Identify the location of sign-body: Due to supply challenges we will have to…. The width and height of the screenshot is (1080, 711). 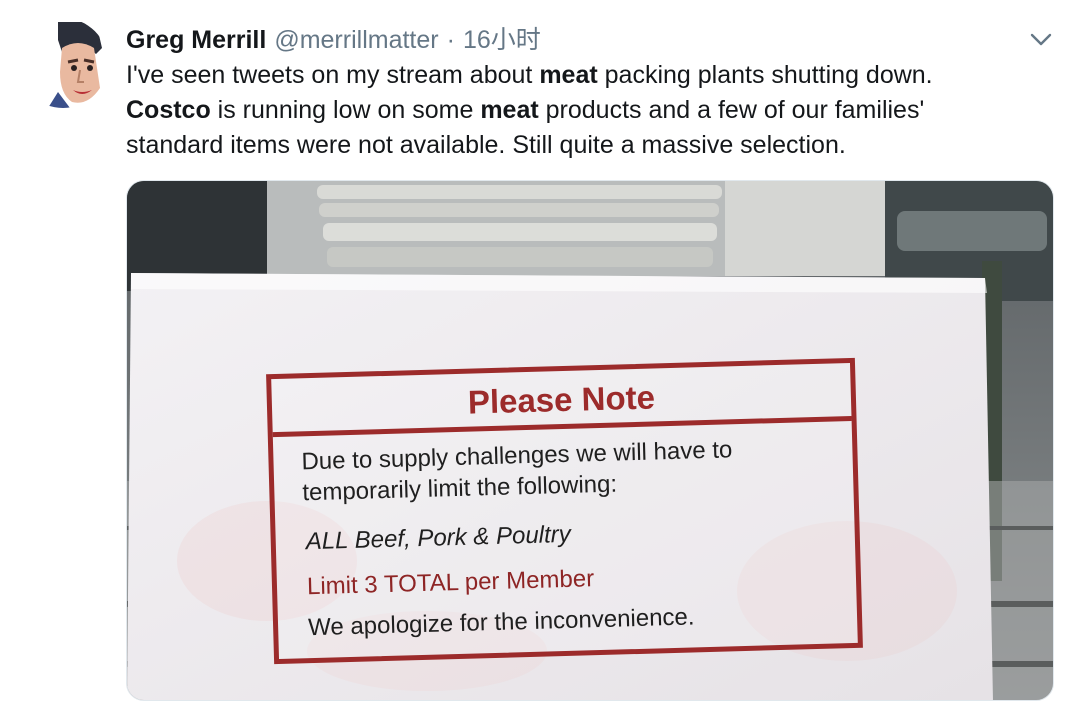
(571, 537).